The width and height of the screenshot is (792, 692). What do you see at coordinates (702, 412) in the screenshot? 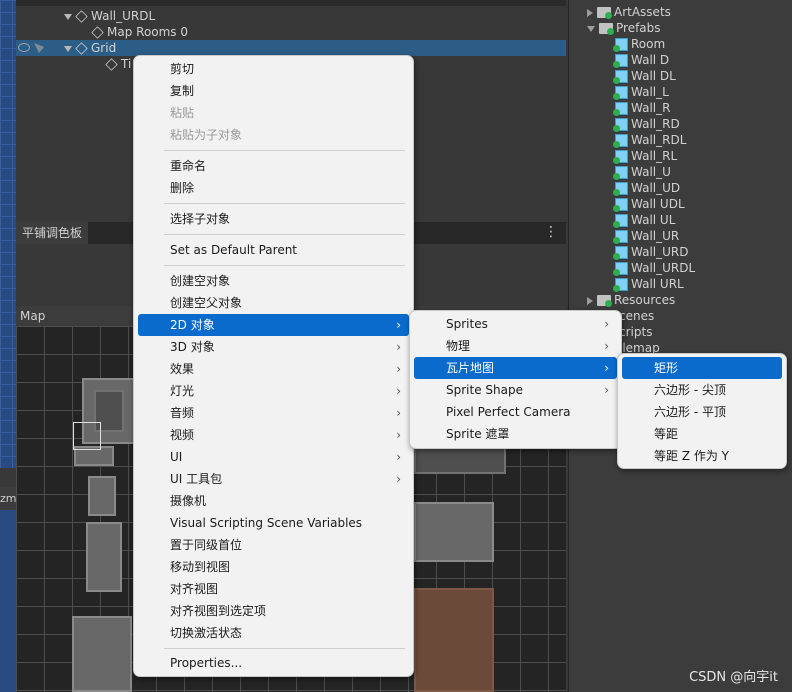
I see `menu-item-hexagonal-flat-top: 六边形 - 平顶` at bounding box center [702, 412].